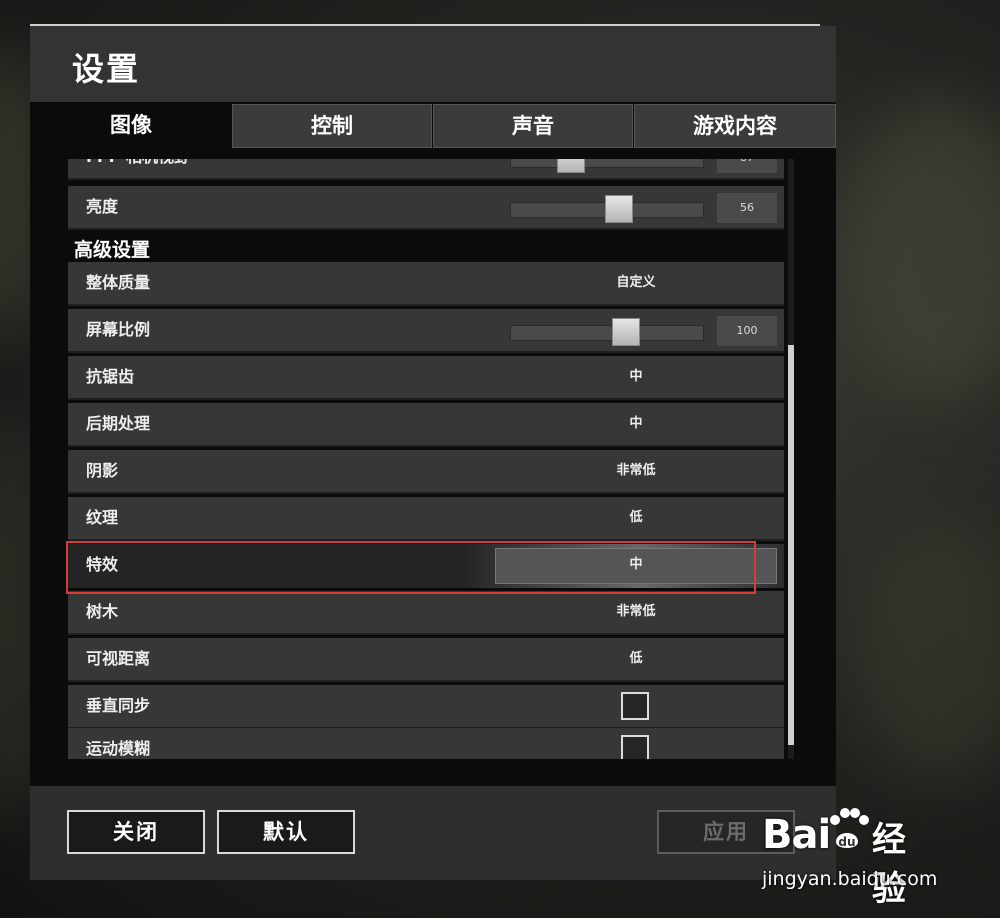 Image resolution: width=1000 pixels, height=918 pixels. Describe the element at coordinates (426, 519) in the screenshot. I see `setting-row-textures: 纹理 低` at that location.